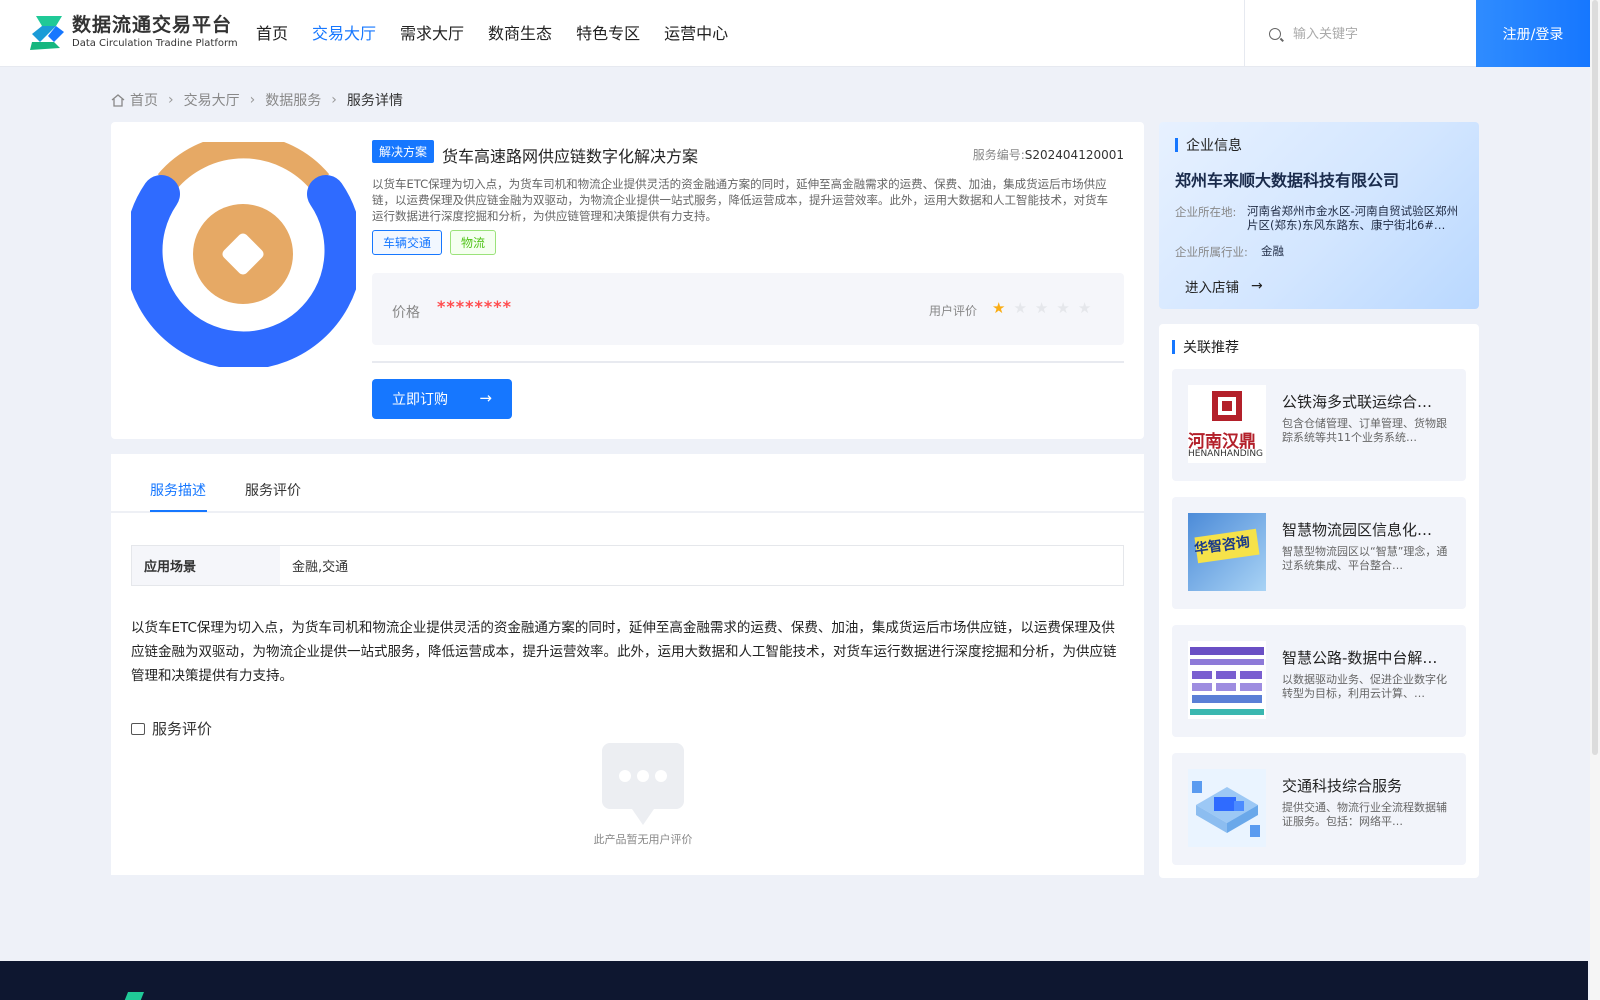 The height and width of the screenshot is (1000, 1600). I want to click on product-title: 货车高速路网供应链数字化解决方案, so click(570, 156).